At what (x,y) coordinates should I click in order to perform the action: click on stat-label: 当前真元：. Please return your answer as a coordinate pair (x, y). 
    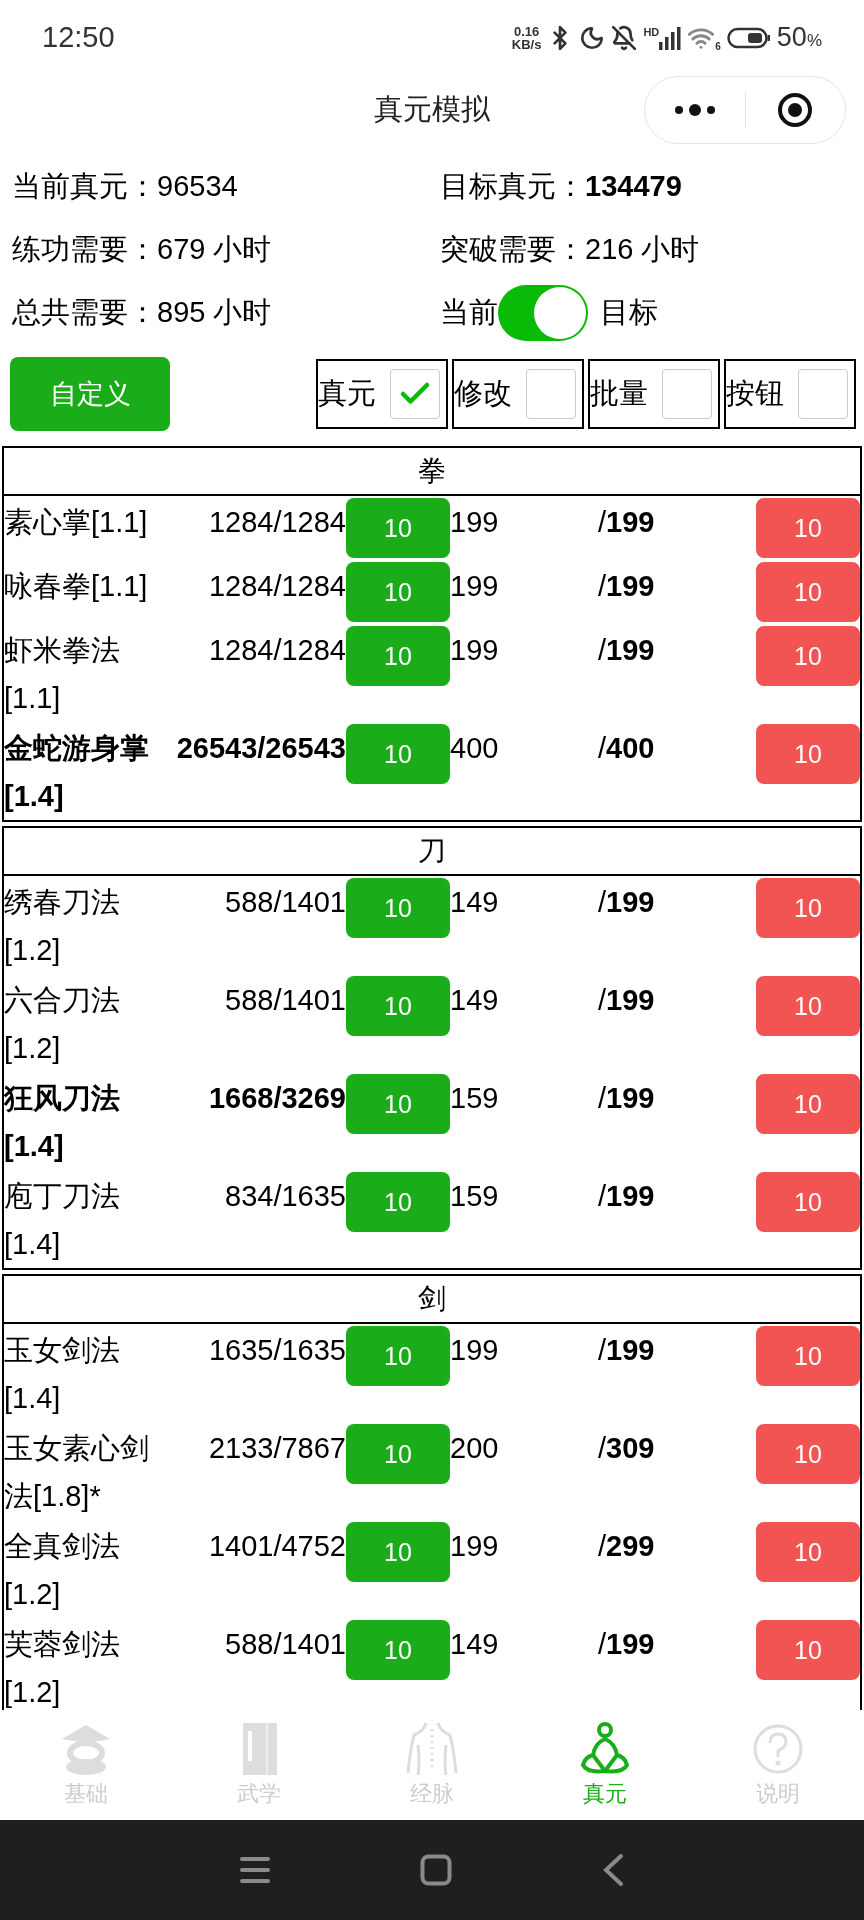
    Looking at the image, I should click on (84, 186).